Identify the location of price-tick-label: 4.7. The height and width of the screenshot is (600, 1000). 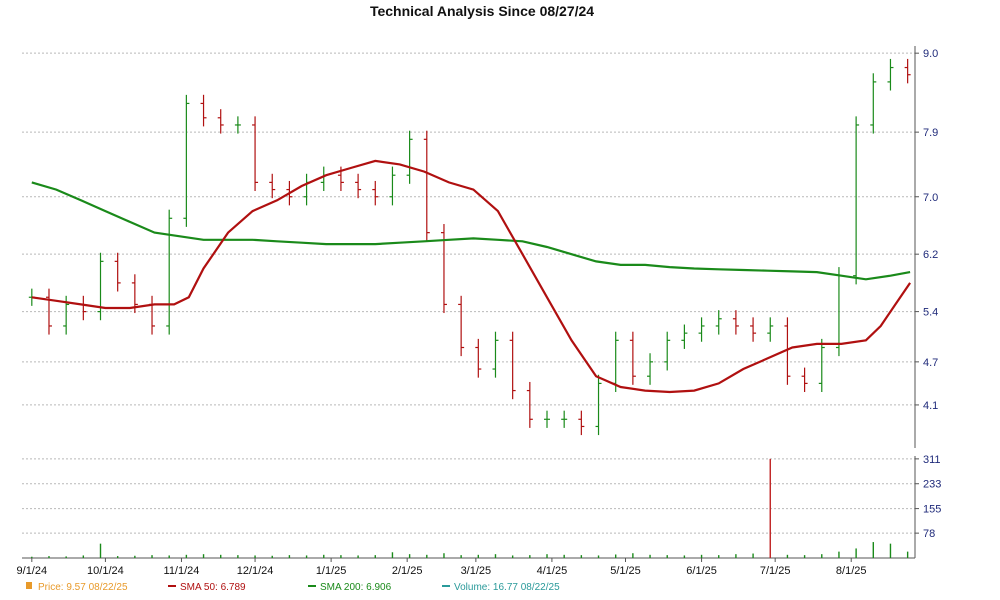
(930, 363).